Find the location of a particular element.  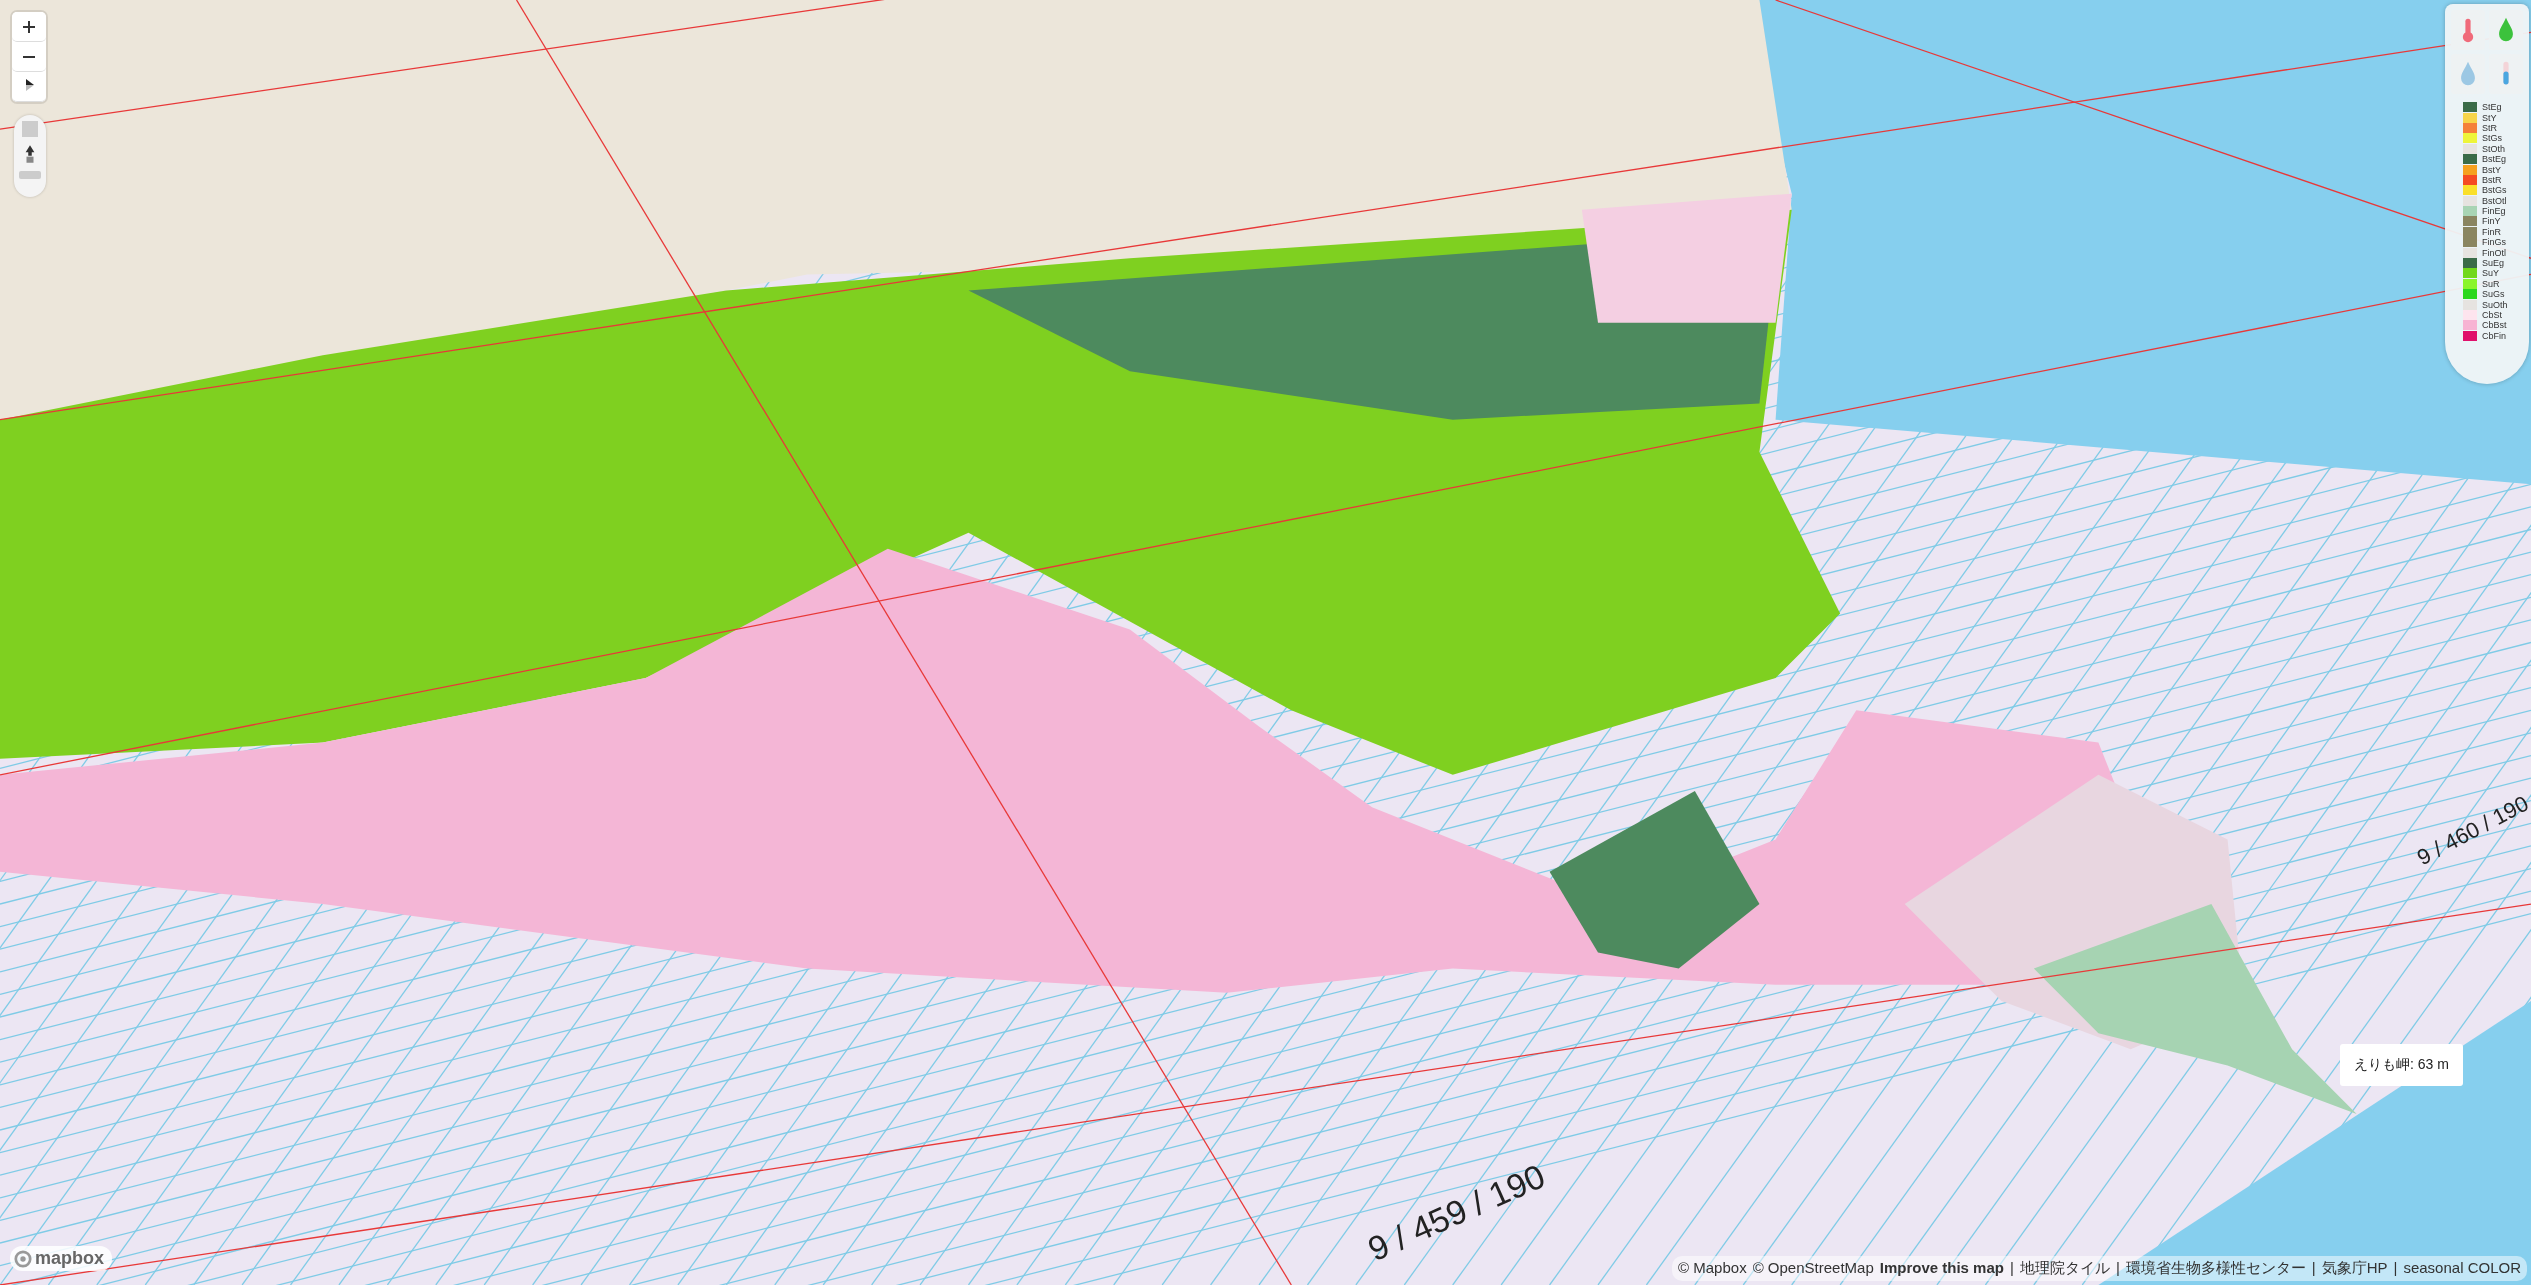

legend-label: SuOth is located at coordinates (2495, 304).